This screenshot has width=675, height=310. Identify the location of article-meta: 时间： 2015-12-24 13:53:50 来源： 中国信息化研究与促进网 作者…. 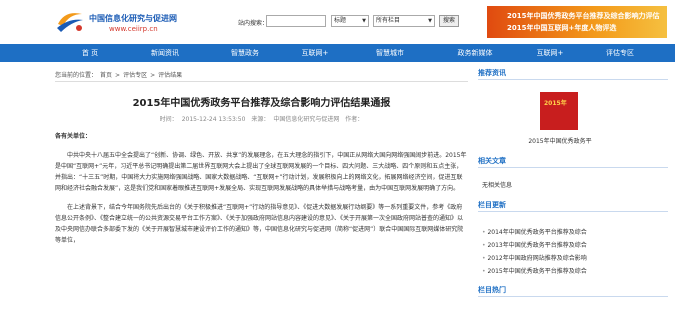
(261, 118).